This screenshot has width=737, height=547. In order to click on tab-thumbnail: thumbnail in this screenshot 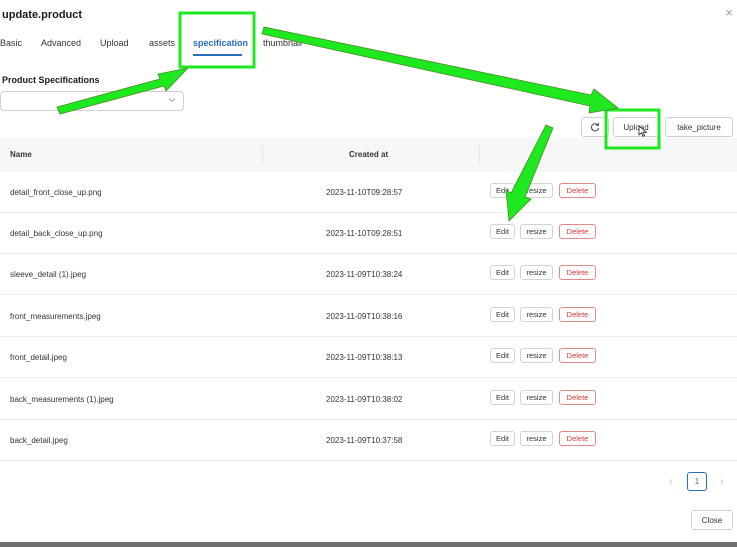, I will do `click(282, 43)`.